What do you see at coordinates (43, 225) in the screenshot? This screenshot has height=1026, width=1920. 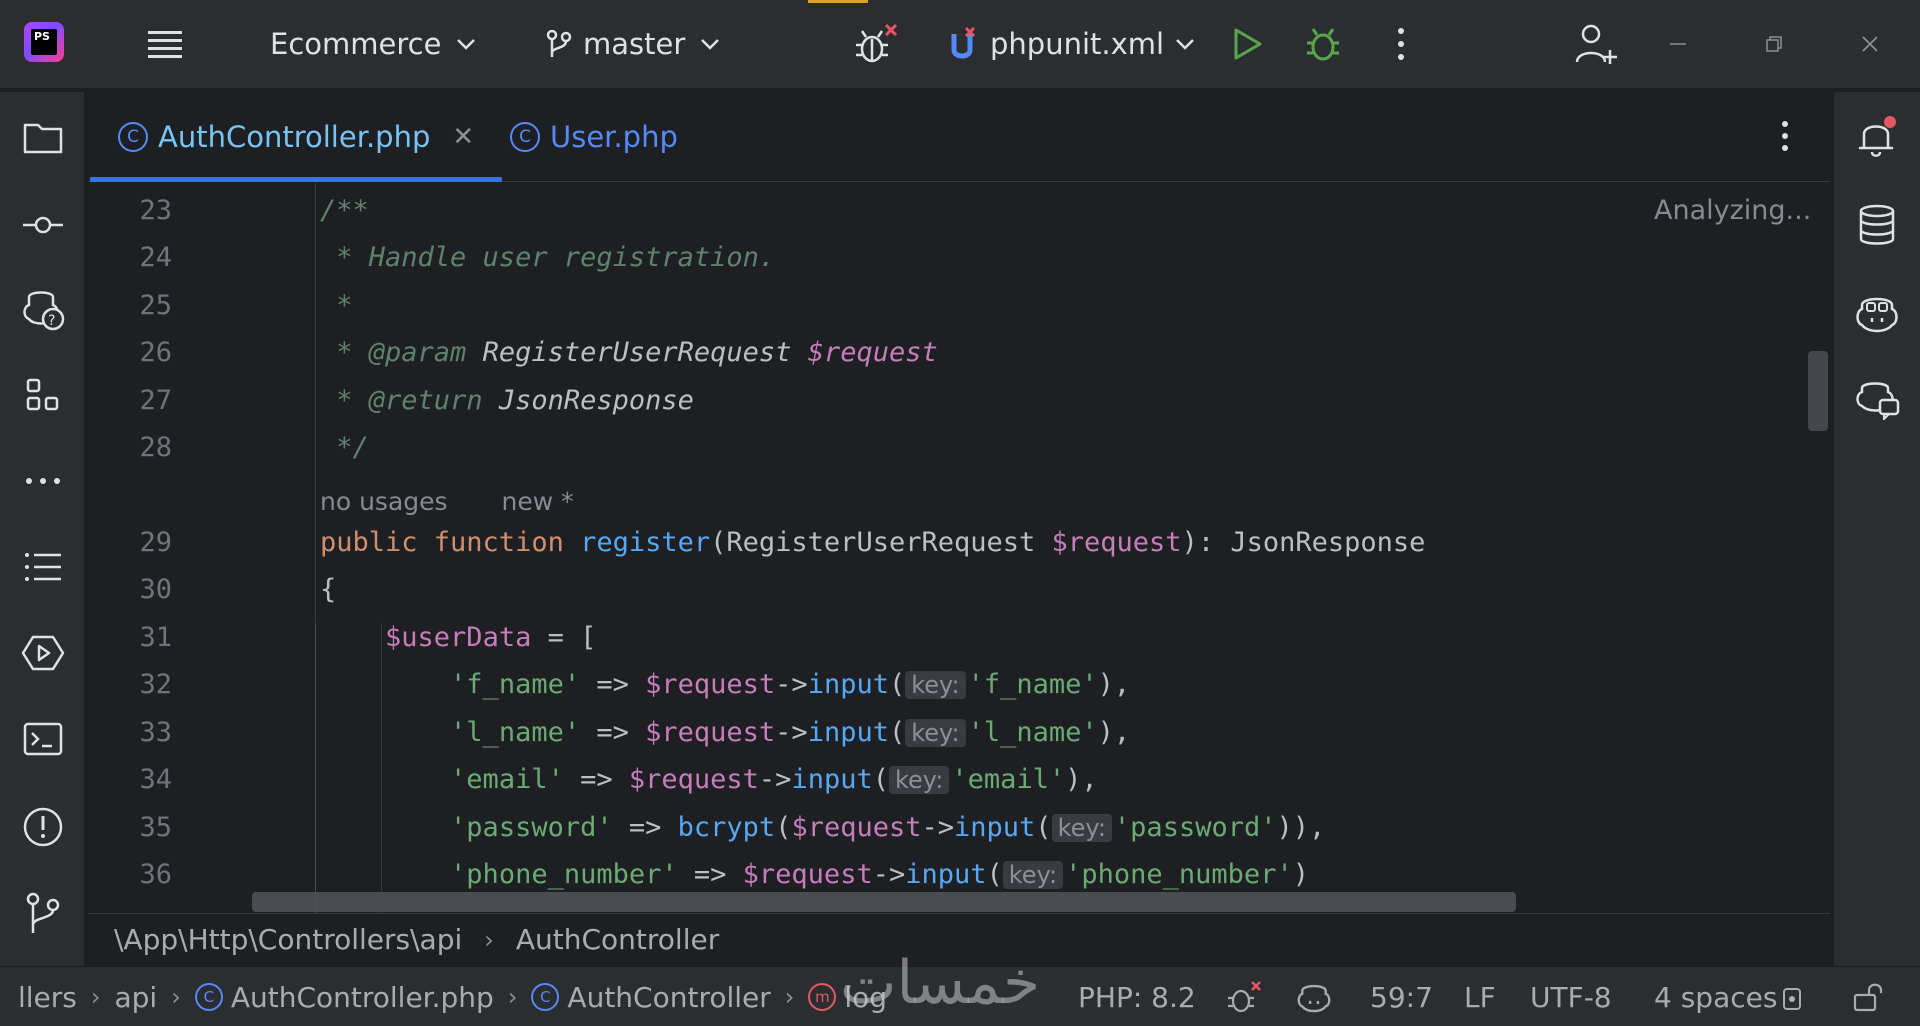 I see `commit-tool-button` at bounding box center [43, 225].